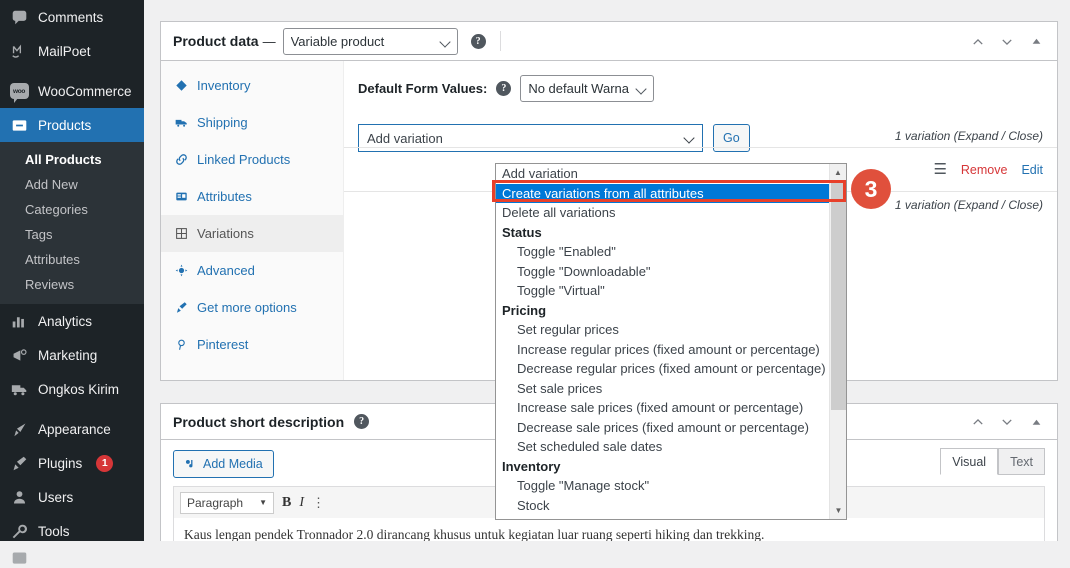 The height and width of the screenshot is (568, 1070). What do you see at coordinates (181, 344) in the screenshot?
I see `pinterest-icon` at bounding box center [181, 344].